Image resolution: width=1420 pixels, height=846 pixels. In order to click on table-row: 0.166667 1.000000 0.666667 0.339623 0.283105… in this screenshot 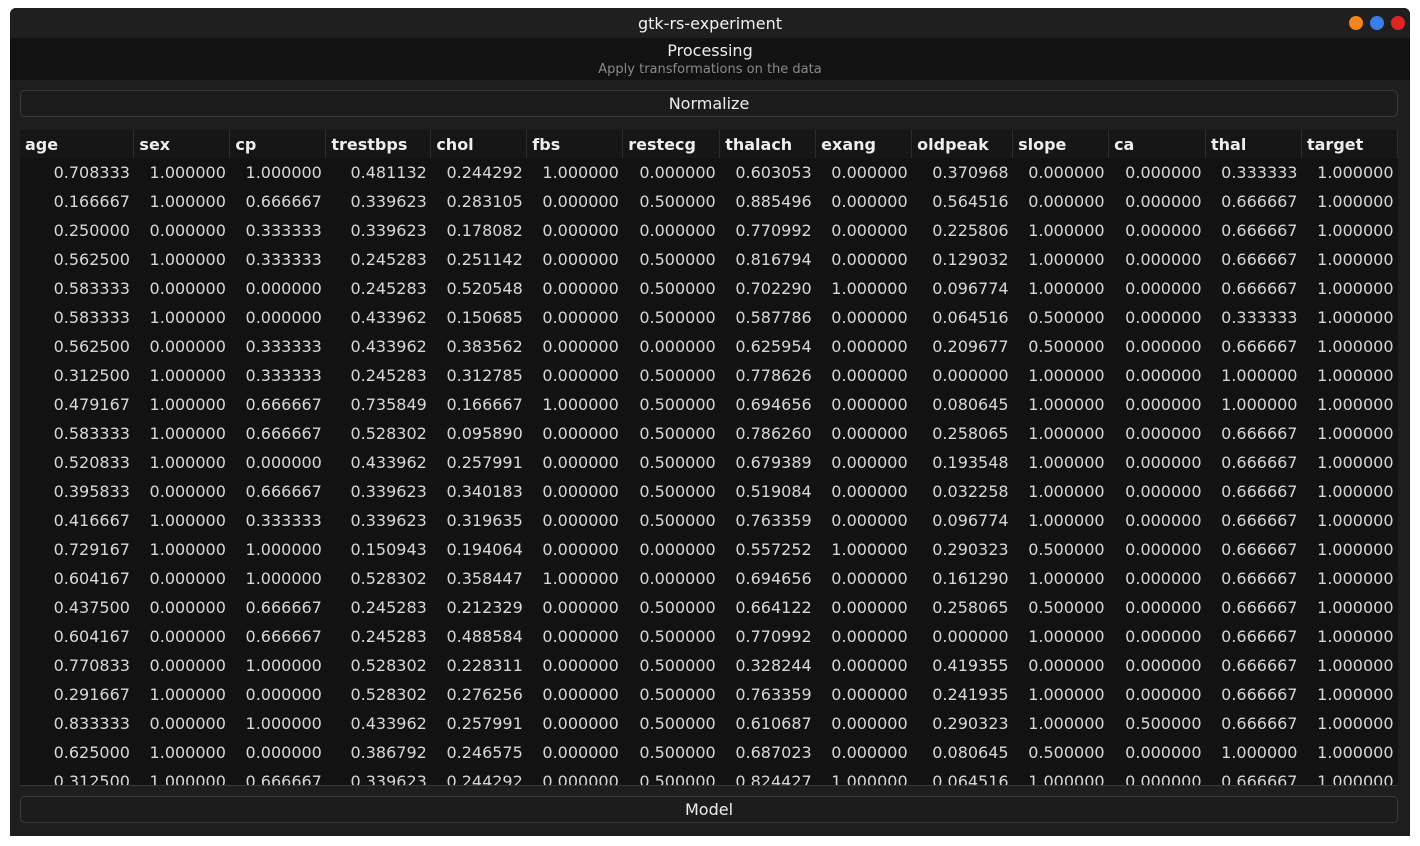, I will do `click(709, 201)`.